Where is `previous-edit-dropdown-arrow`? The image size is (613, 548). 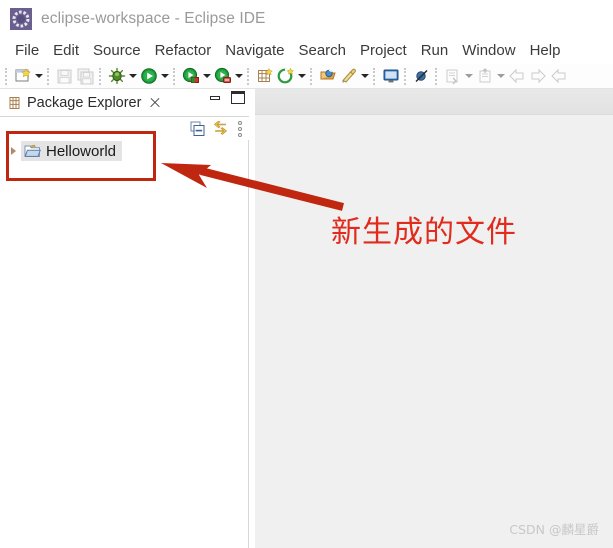
previous-edit-dropdown-arrow is located at coordinates (500, 76).